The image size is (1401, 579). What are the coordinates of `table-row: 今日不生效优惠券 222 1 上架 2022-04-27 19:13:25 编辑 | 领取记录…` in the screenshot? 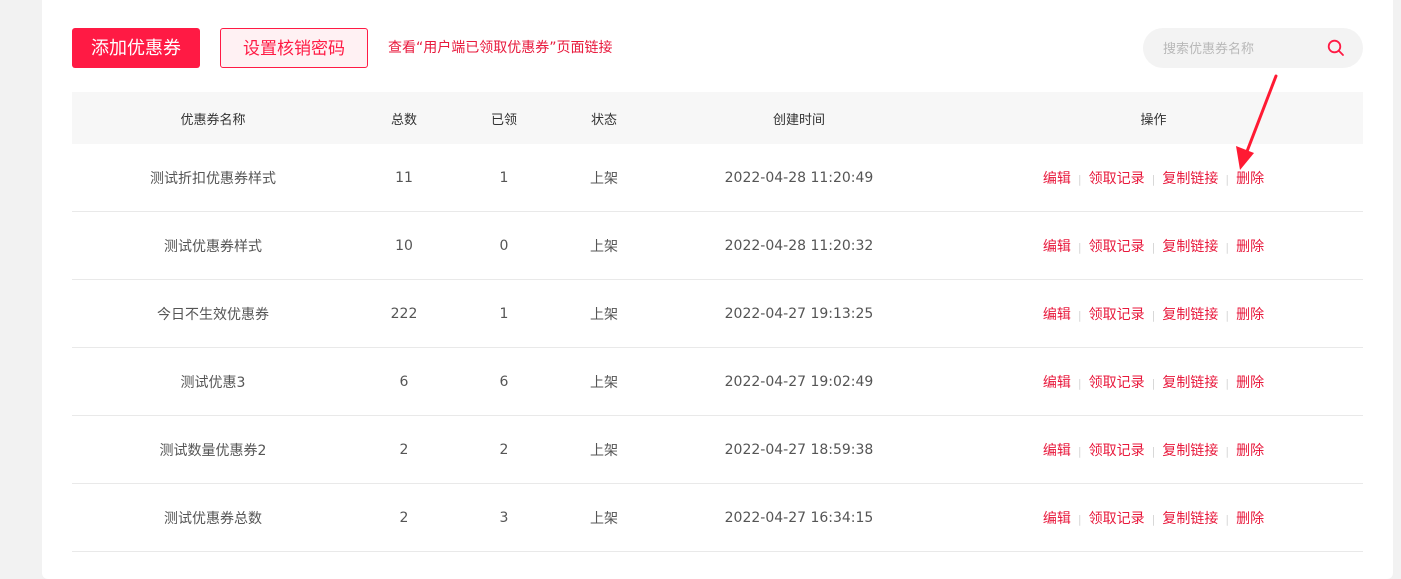 It's located at (717, 313).